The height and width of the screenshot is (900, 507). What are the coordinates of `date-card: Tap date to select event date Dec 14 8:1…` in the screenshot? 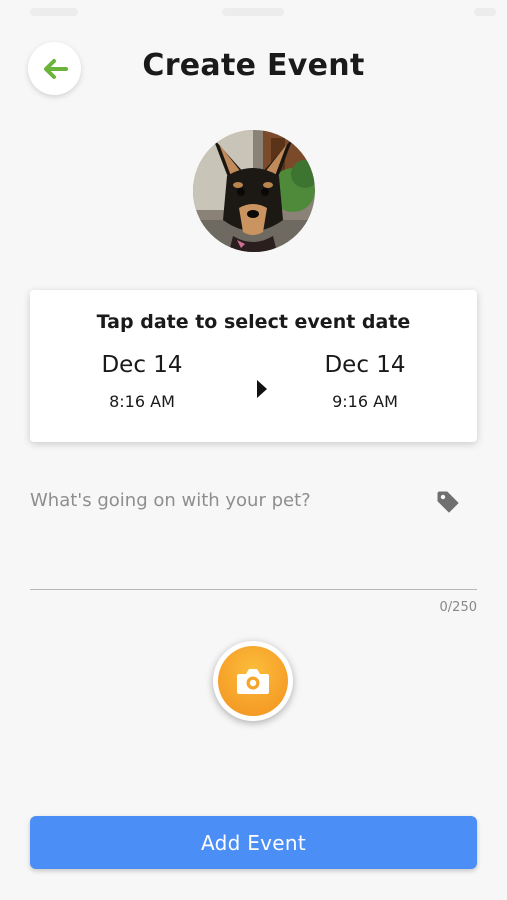 It's located at (253, 366).